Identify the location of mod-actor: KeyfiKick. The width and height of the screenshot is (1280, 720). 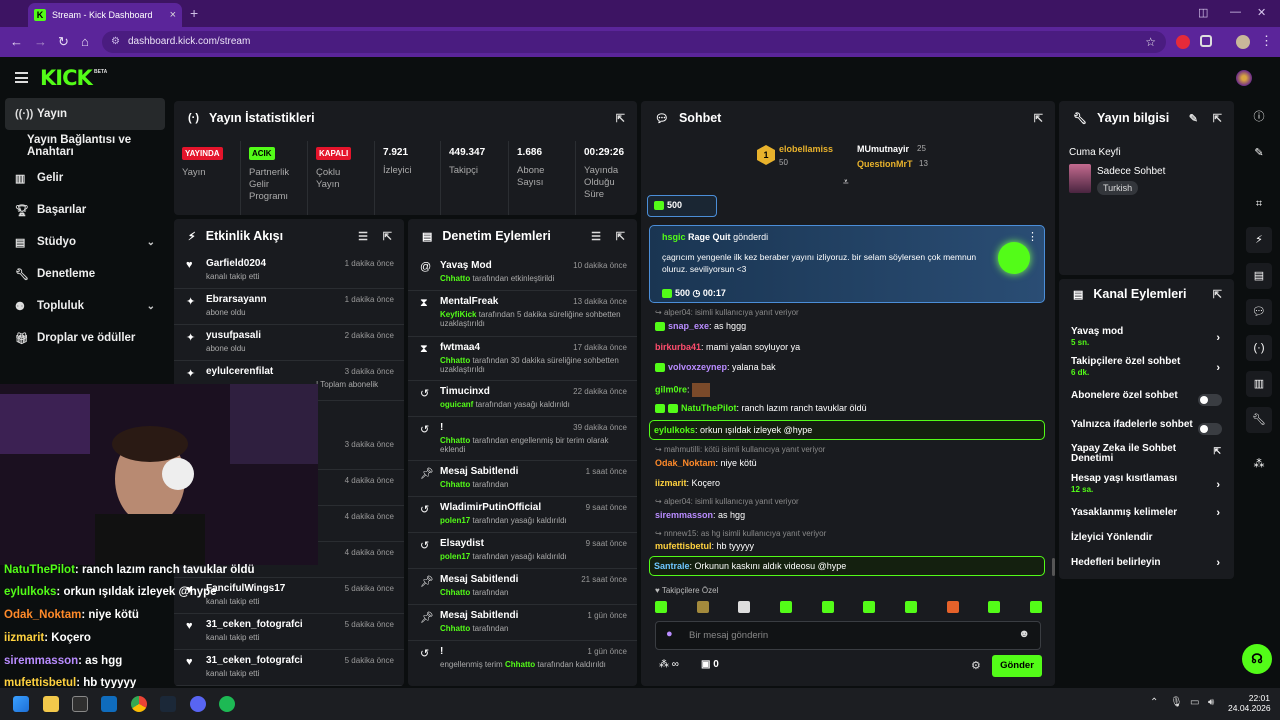
(458, 314).